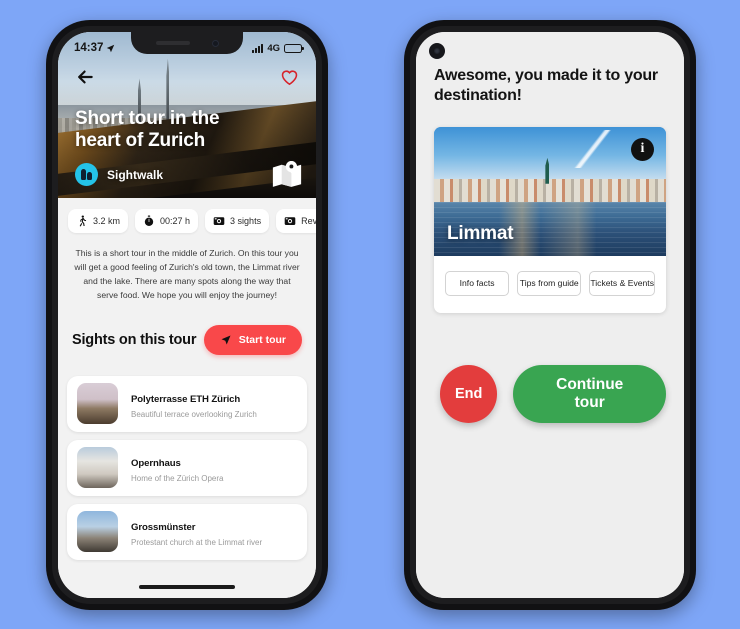 The width and height of the screenshot is (740, 629). Describe the element at coordinates (550, 191) in the screenshot. I see `poi-photo: i Limmat` at that location.